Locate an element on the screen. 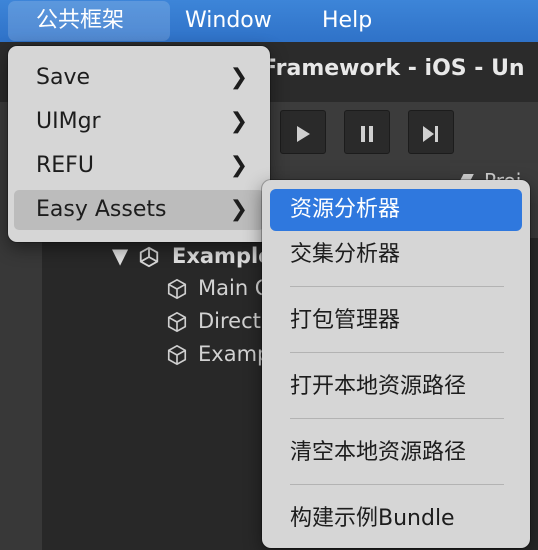 The image size is (538, 550). step-button is located at coordinates (431, 132).